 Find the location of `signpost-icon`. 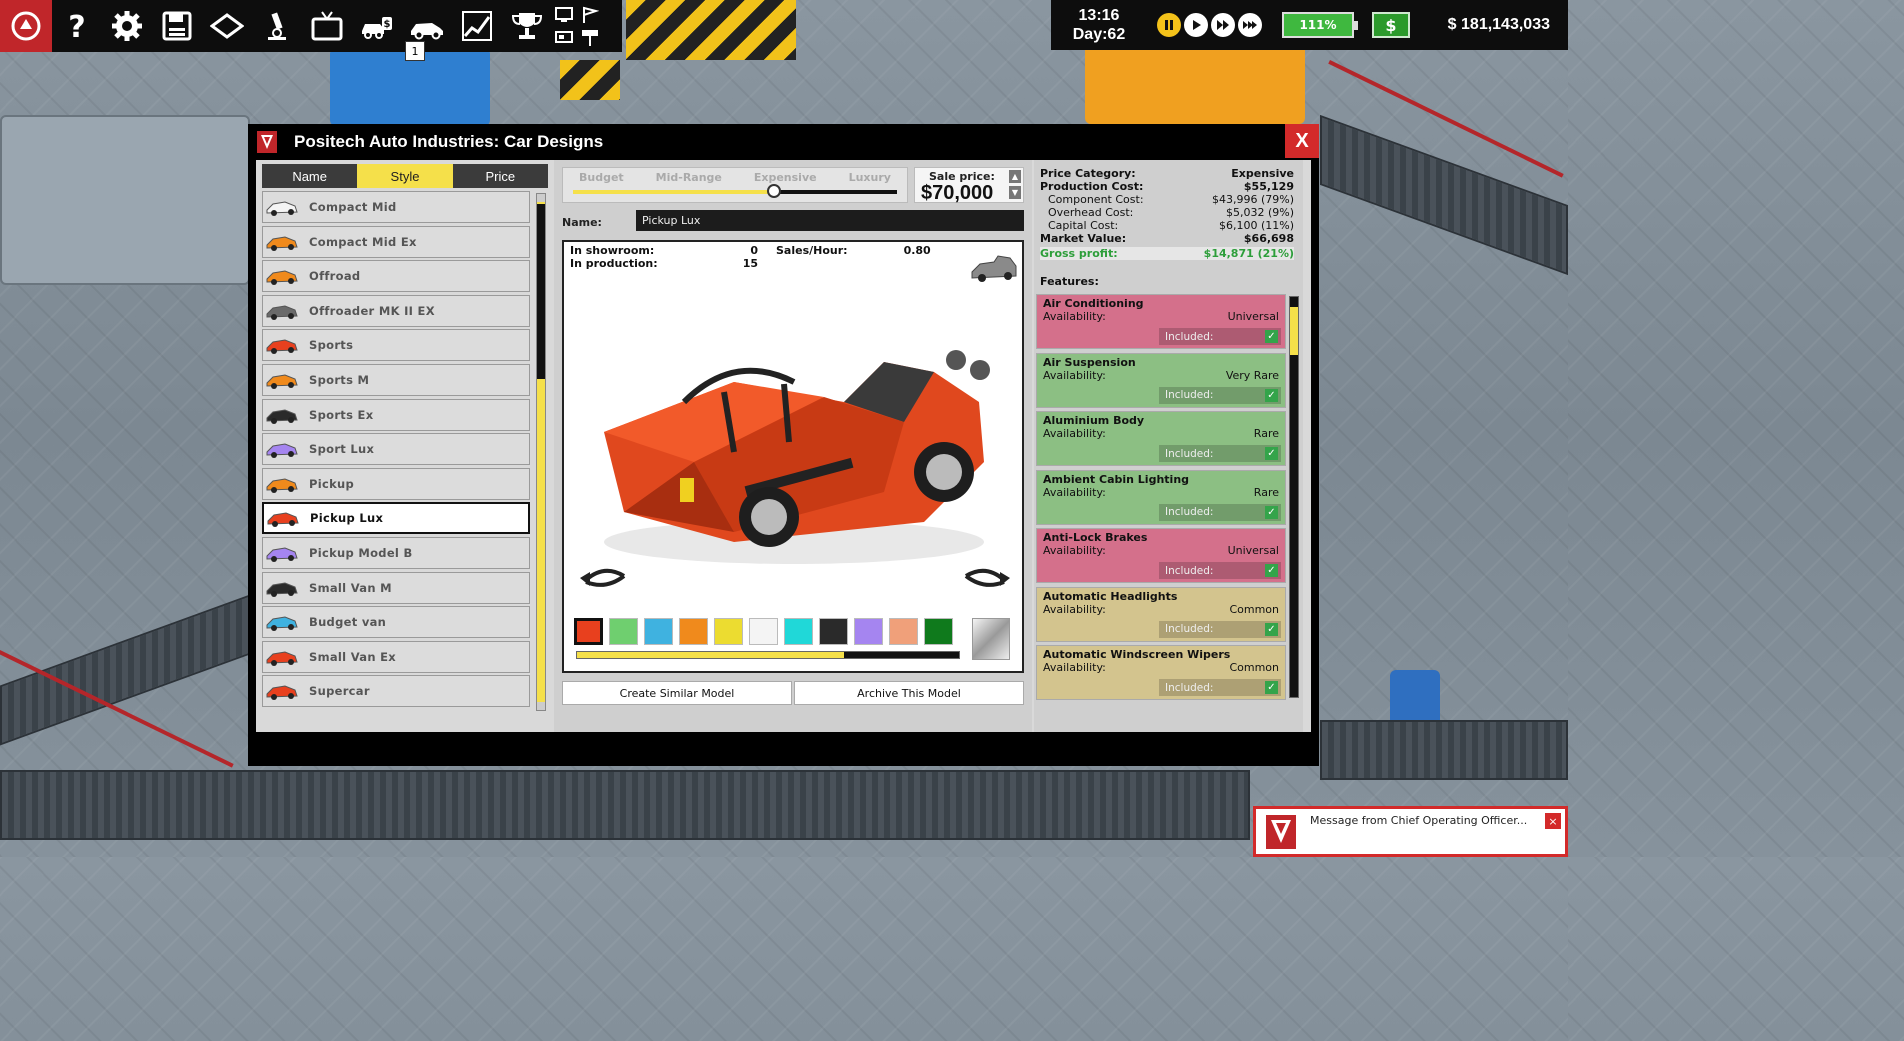

signpost-icon is located at coordinates (590, 37).